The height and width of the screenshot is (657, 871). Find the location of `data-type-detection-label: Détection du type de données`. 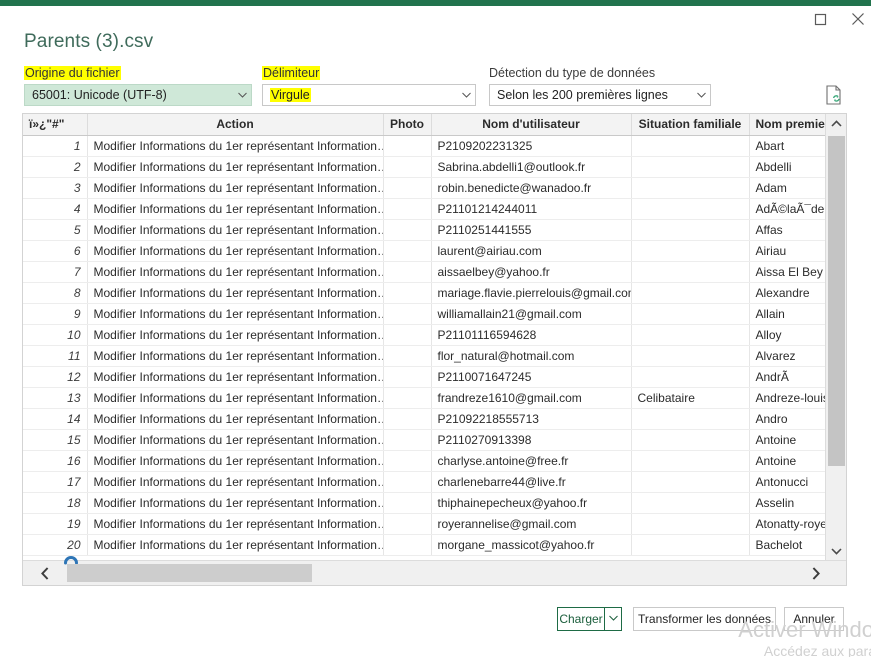

data-type-detection-label: Détection du type de données is located at coordinates (572, 73).